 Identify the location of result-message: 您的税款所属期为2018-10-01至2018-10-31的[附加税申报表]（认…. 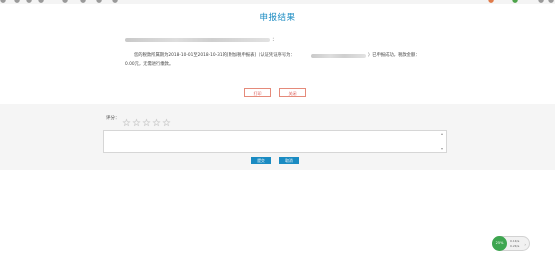
(214, 55).